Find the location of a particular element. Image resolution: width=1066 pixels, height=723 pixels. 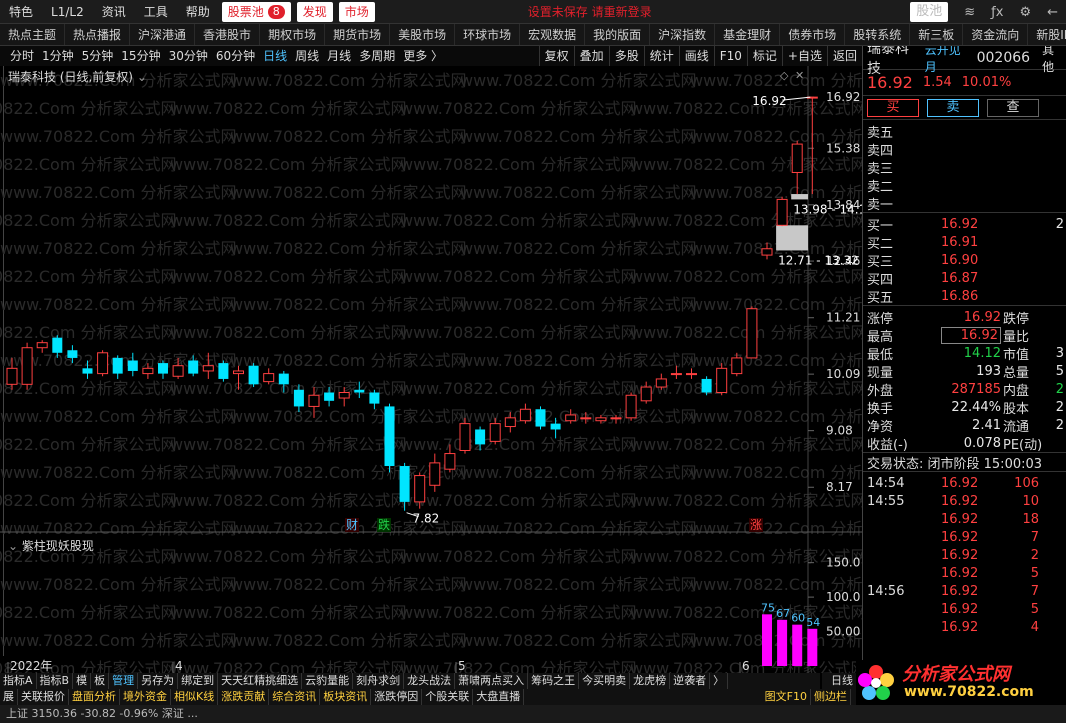

settings-icon: ⚙ is located at coordinates (1025, 12).